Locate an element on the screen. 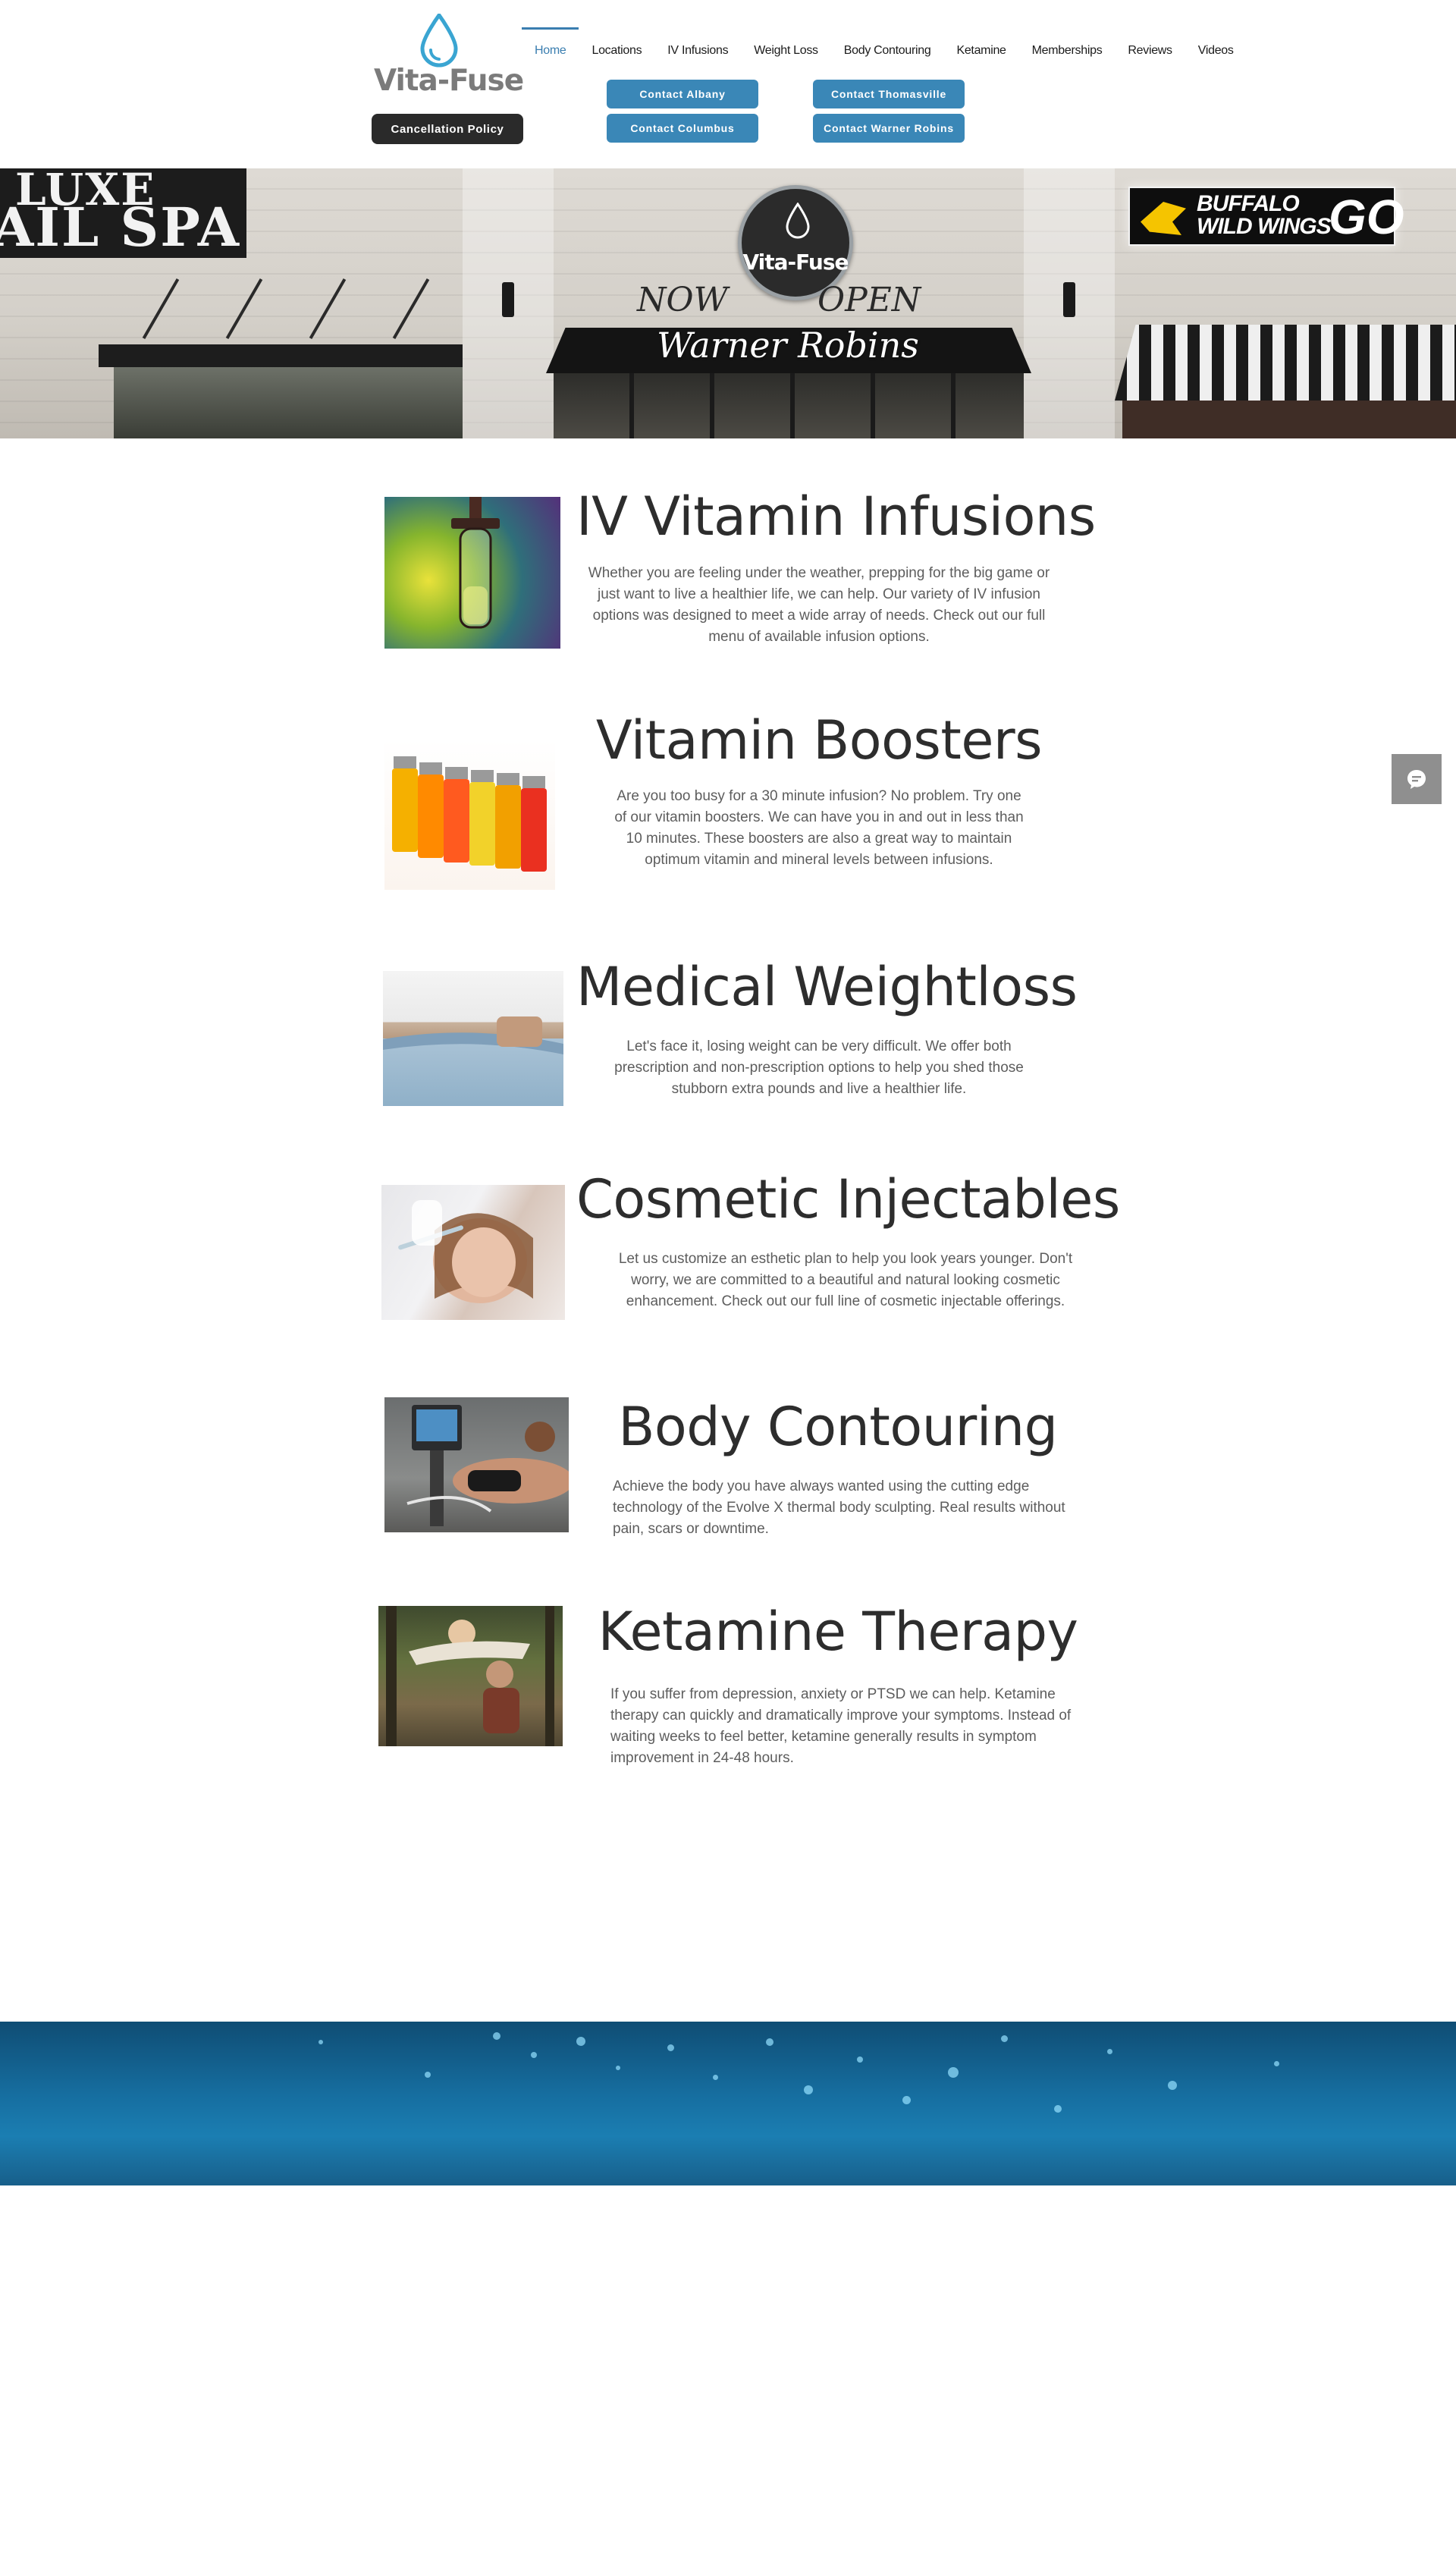 This screenshot has width=1456, height=2564. nav-item-locations: Locations is located at coordinates (616, 54).